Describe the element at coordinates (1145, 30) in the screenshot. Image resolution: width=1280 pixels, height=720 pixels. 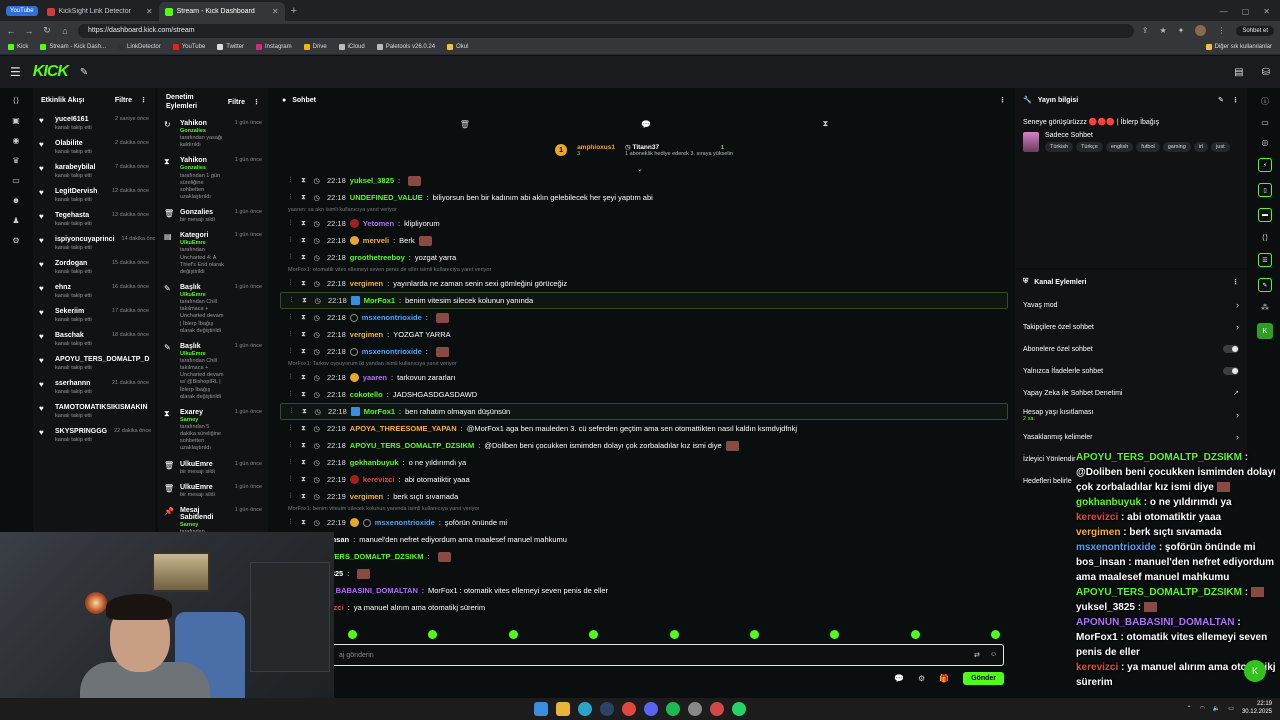
I see `share-icon: ⇪` at that location.